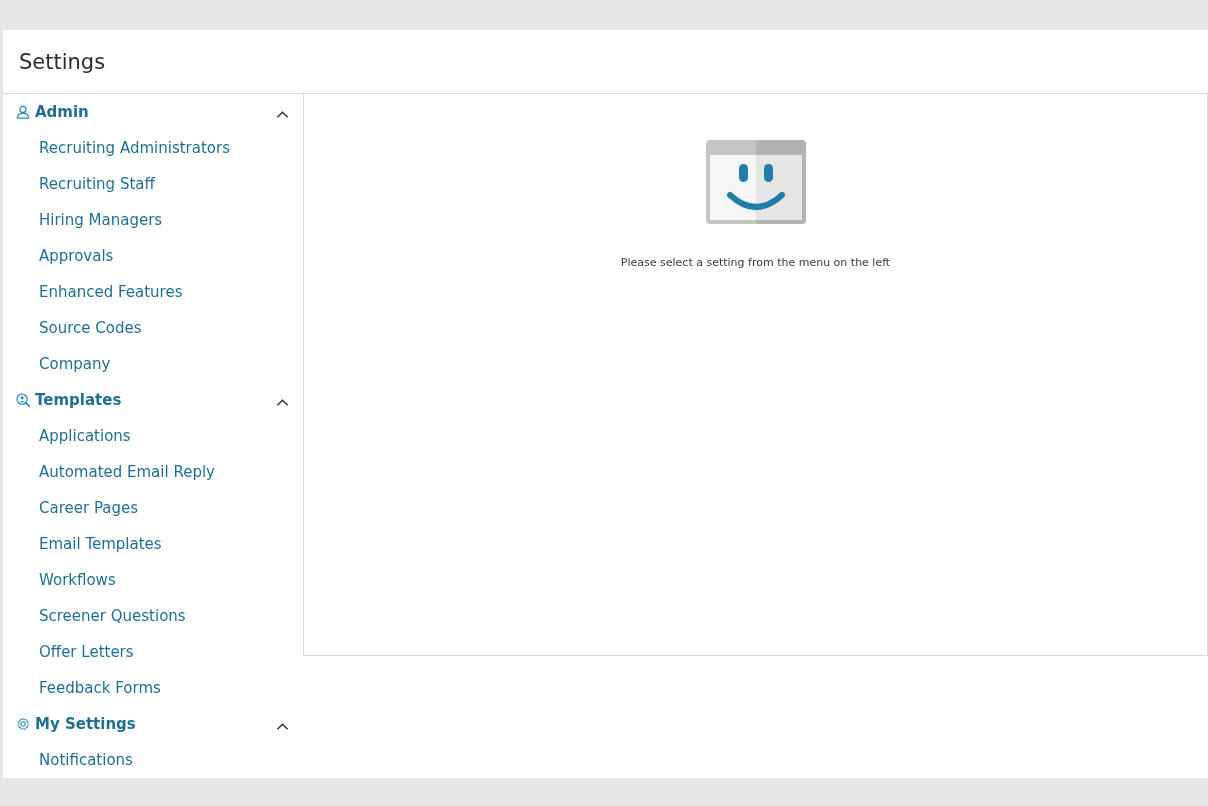 Image resolution: width=1208 pixels, height=806 pixels. Describe the element at coordinates (155, 112) in the screenshot. I see `section-heading: Admin` at that location.